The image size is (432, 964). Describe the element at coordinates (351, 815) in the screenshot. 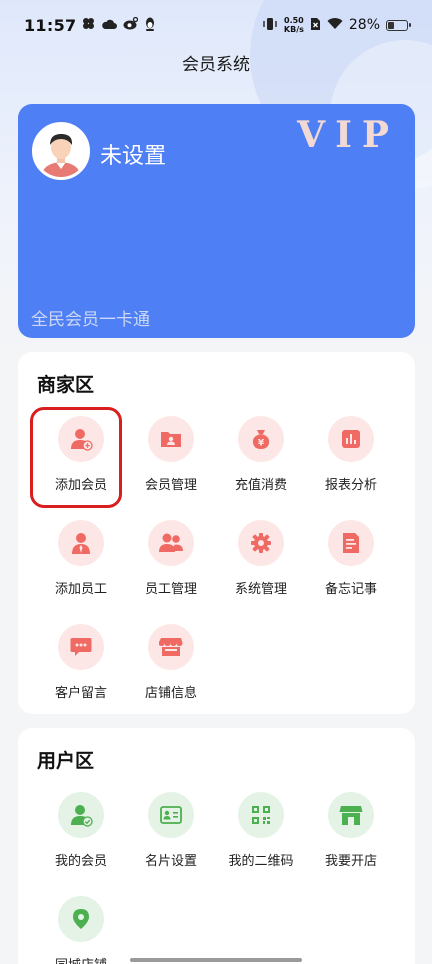

I see `open-shop-icon` at that location.